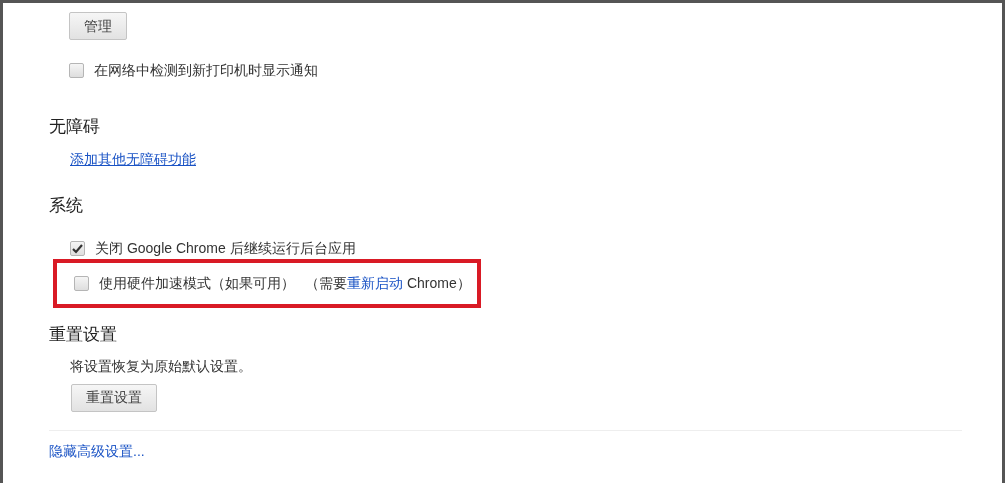  Describe the element at coordinates (114, 397) in the screenshot. I see `reset-button: 重置设置` at that location.